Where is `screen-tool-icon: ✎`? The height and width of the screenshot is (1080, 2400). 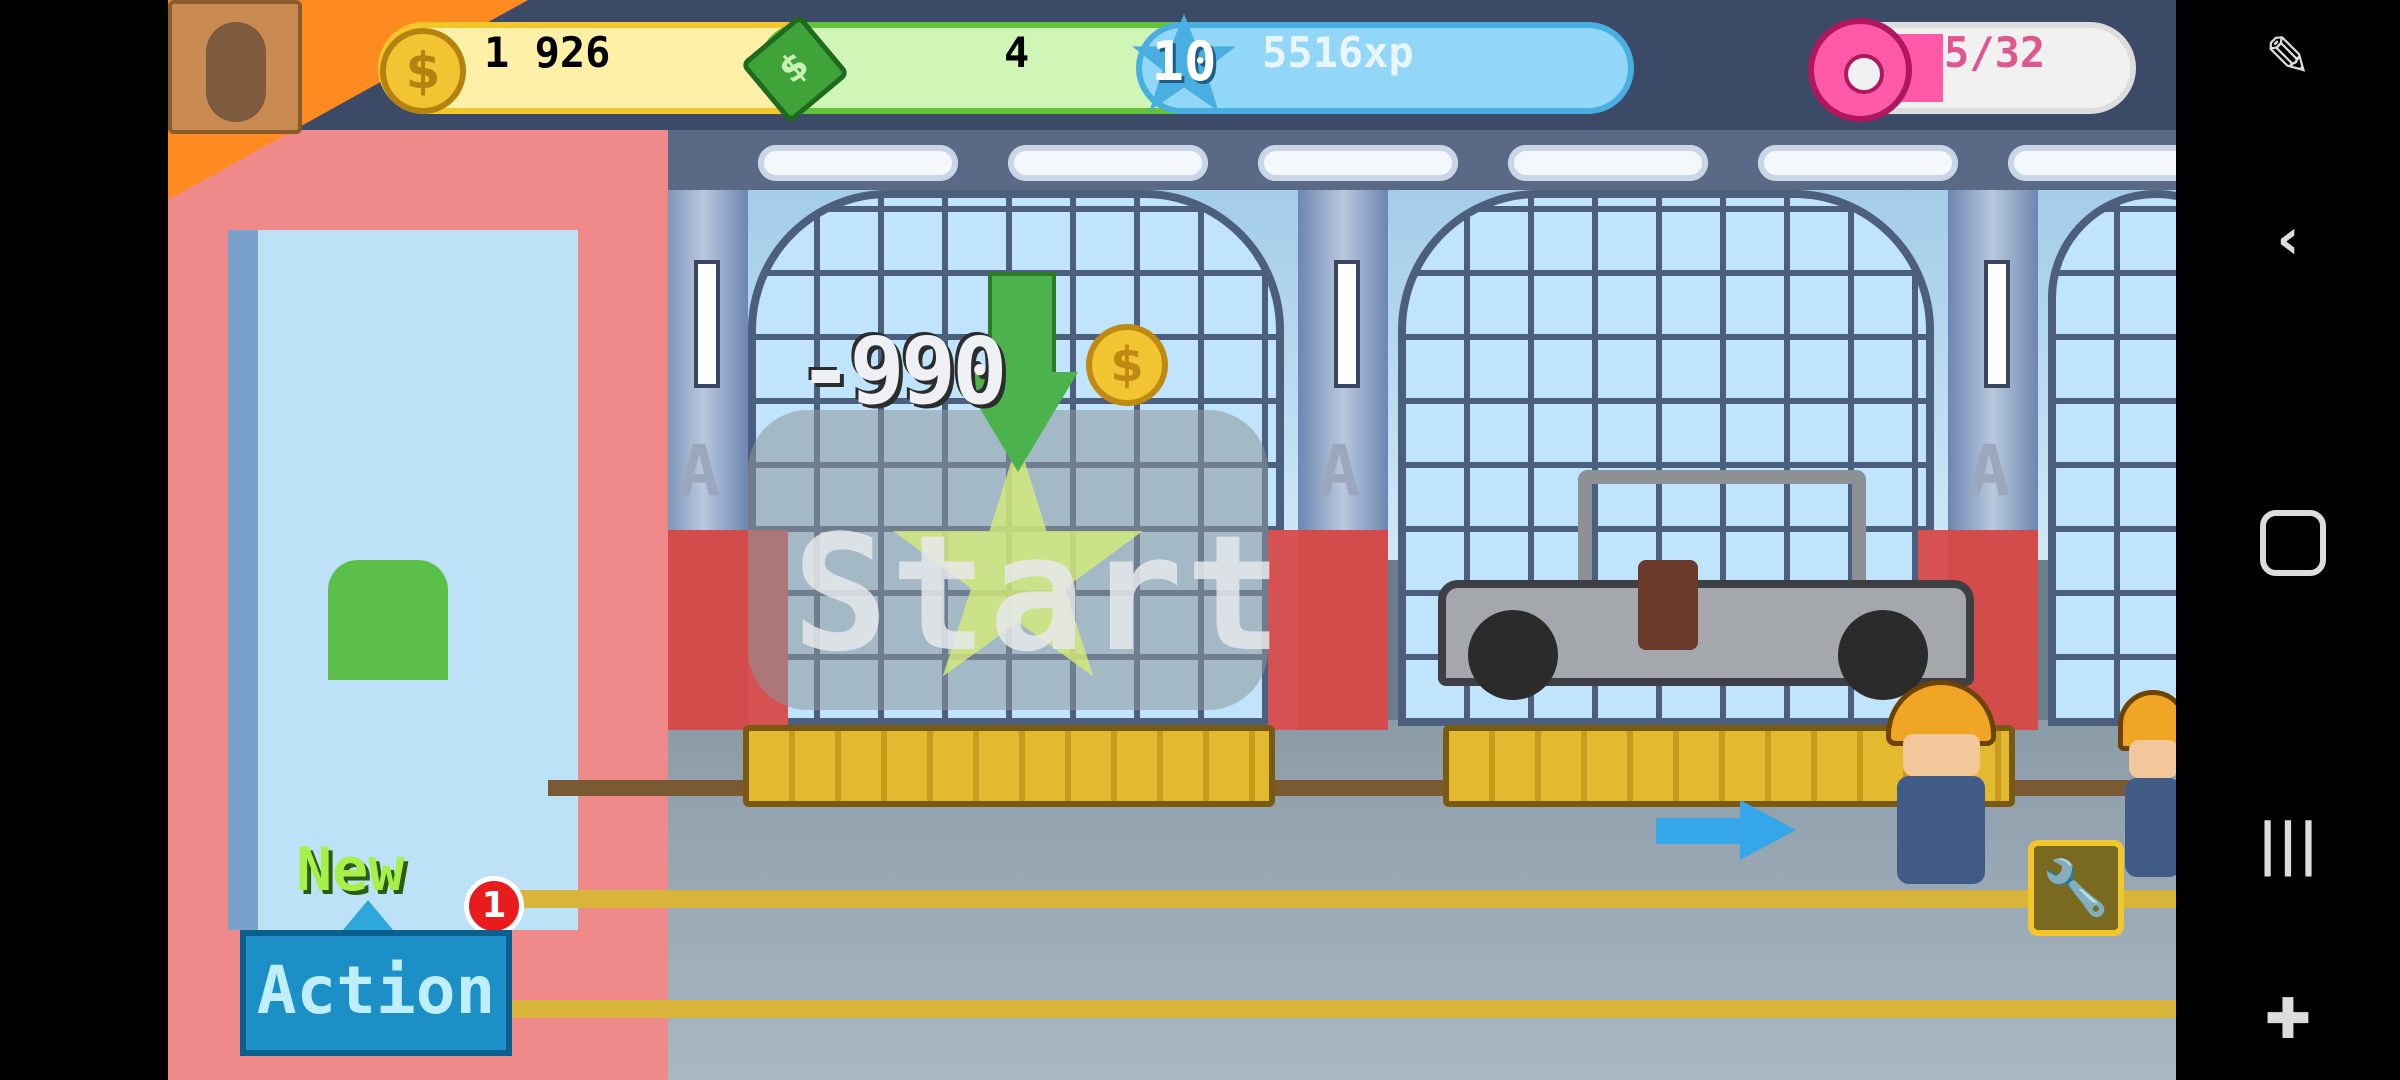
screen-tool-icon: ✎ is located at coordinates (2288, 58).